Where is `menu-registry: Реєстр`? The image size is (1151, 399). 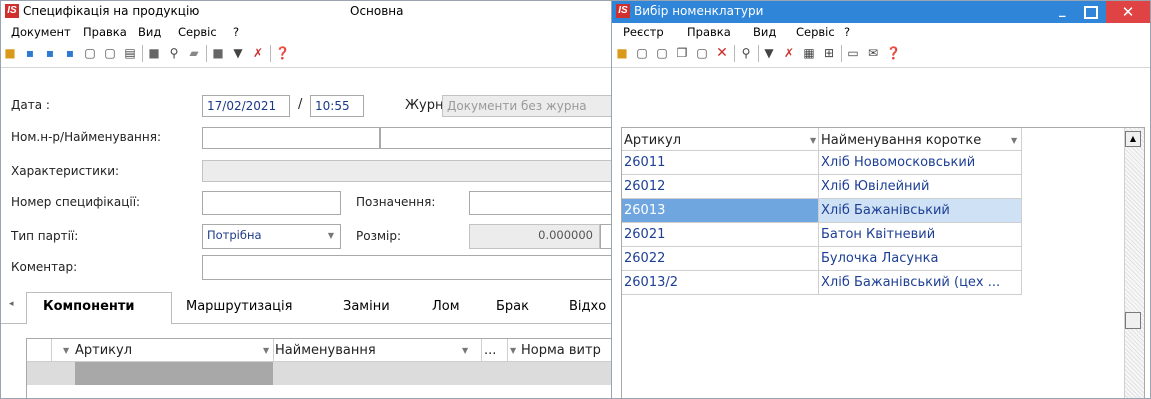
menu-registry: Реєстр is located at coordinates (643, 32).